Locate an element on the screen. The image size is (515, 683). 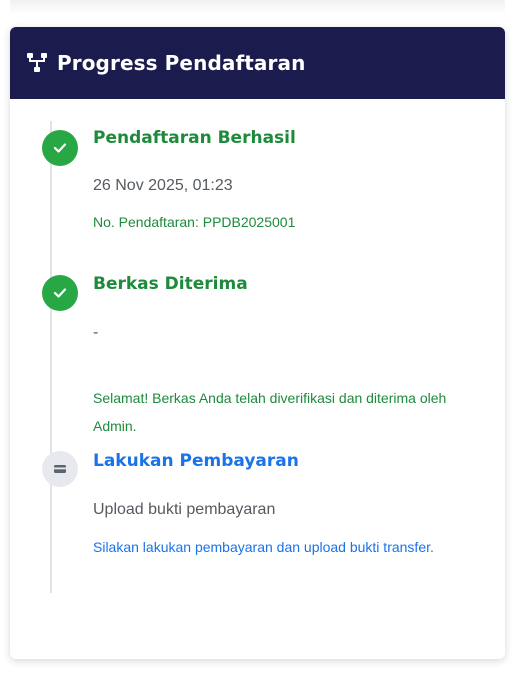
step-2-title: Berkas Diterima is located at coordinates (170, 284).